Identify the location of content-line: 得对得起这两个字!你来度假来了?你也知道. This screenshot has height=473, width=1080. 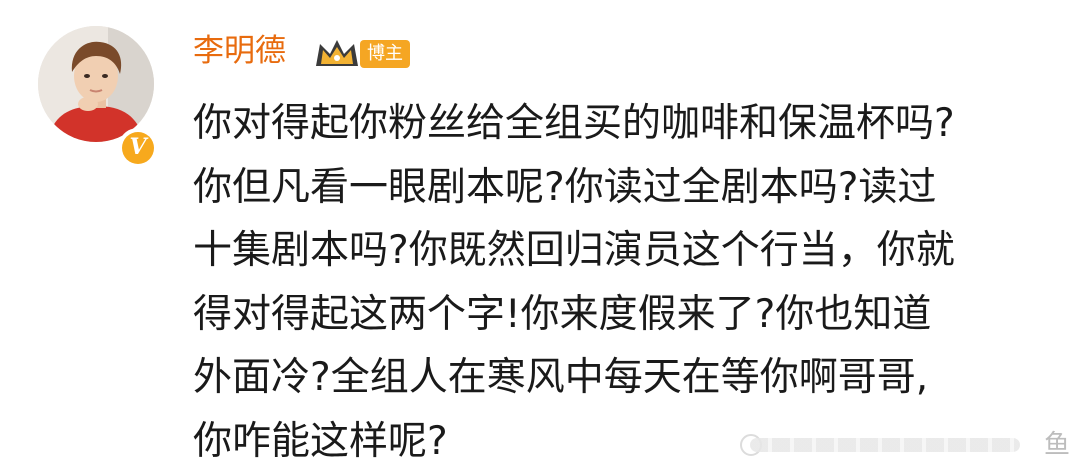
(623, 315).